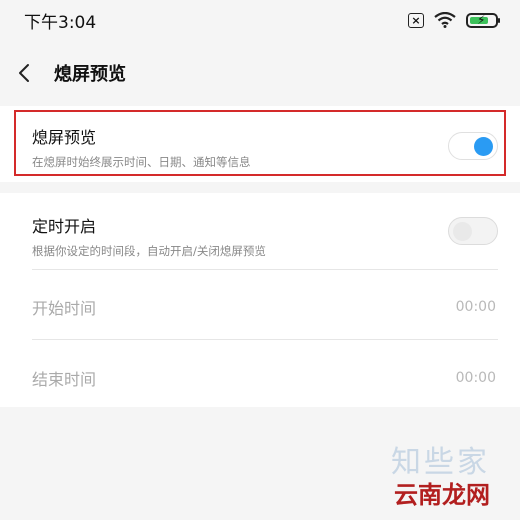 This screenshot has height=520, width=520. I want to click on aod-setting-subtitle: 在熄屏时始终展示时间、日期、通知等信息, so click(141, 162).